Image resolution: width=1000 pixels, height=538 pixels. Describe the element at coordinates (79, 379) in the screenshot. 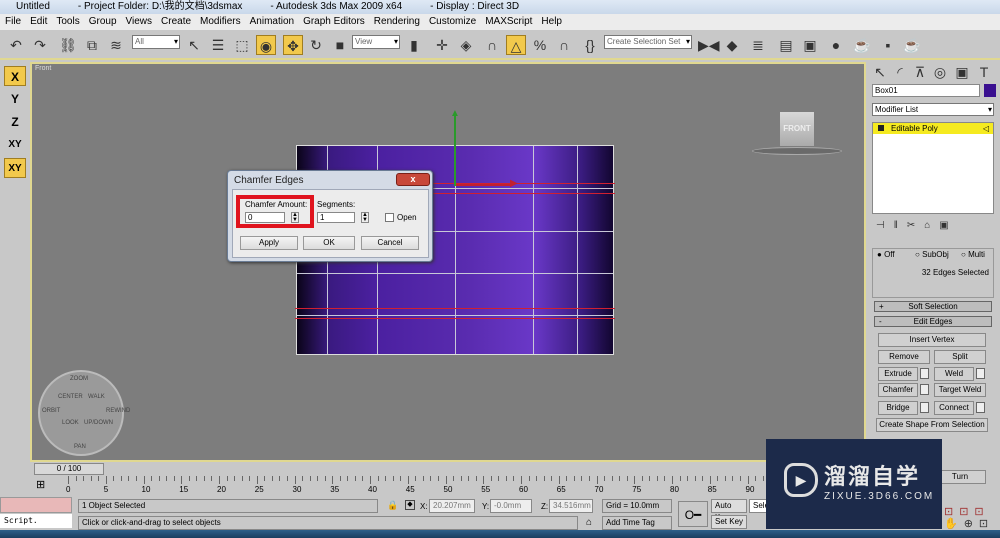

I see `wheel-zoom: ZOOM` at that location.